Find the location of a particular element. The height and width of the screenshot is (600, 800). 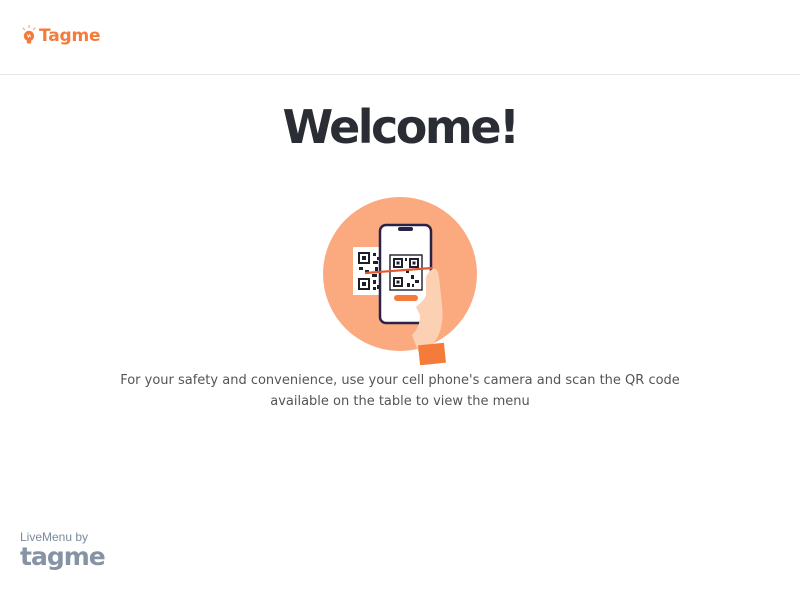

instructions-line-2: available on the table to view the menu is located at coordinates (400, 401).